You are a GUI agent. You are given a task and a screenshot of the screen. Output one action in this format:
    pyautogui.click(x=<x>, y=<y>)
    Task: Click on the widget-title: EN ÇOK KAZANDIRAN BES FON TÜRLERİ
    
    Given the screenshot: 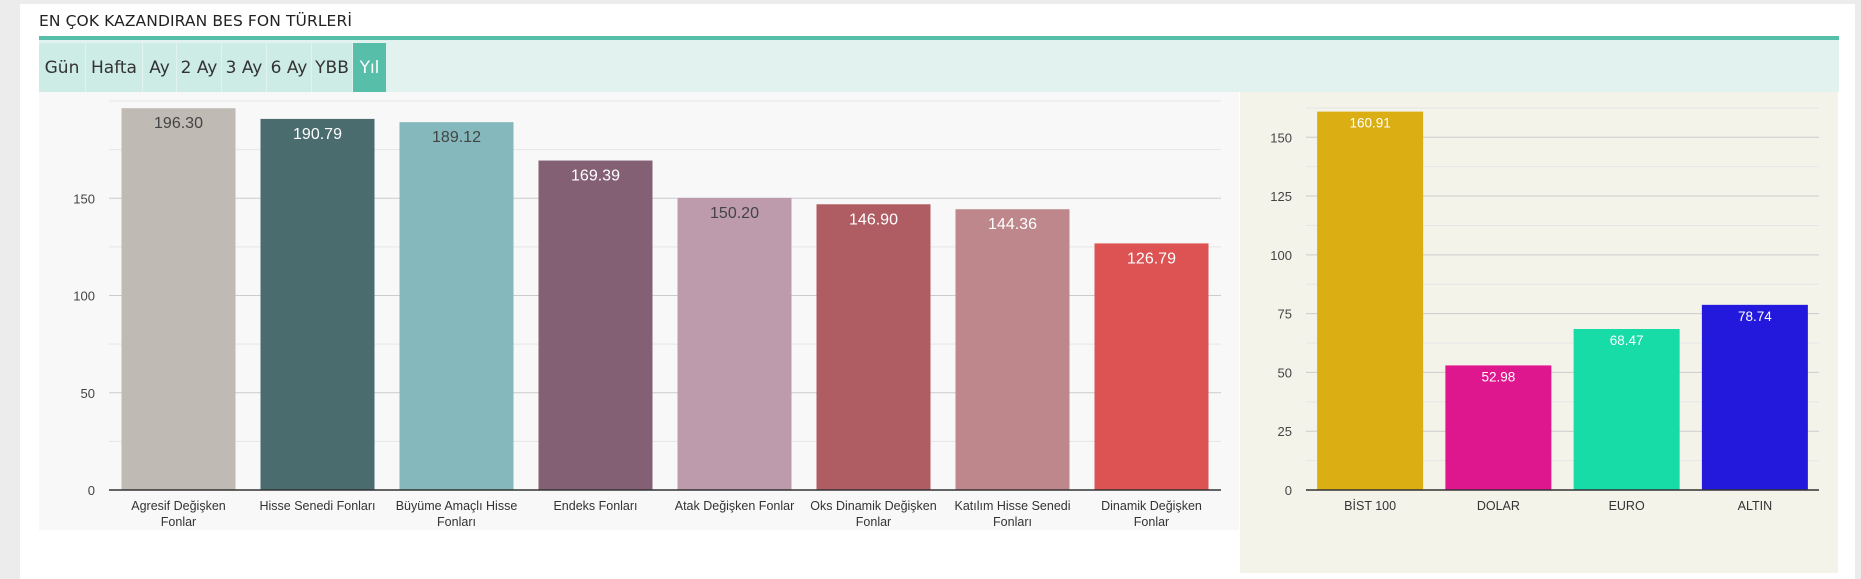 What is the action you would take?
    pyautogui.click(x=195, y=21)
    